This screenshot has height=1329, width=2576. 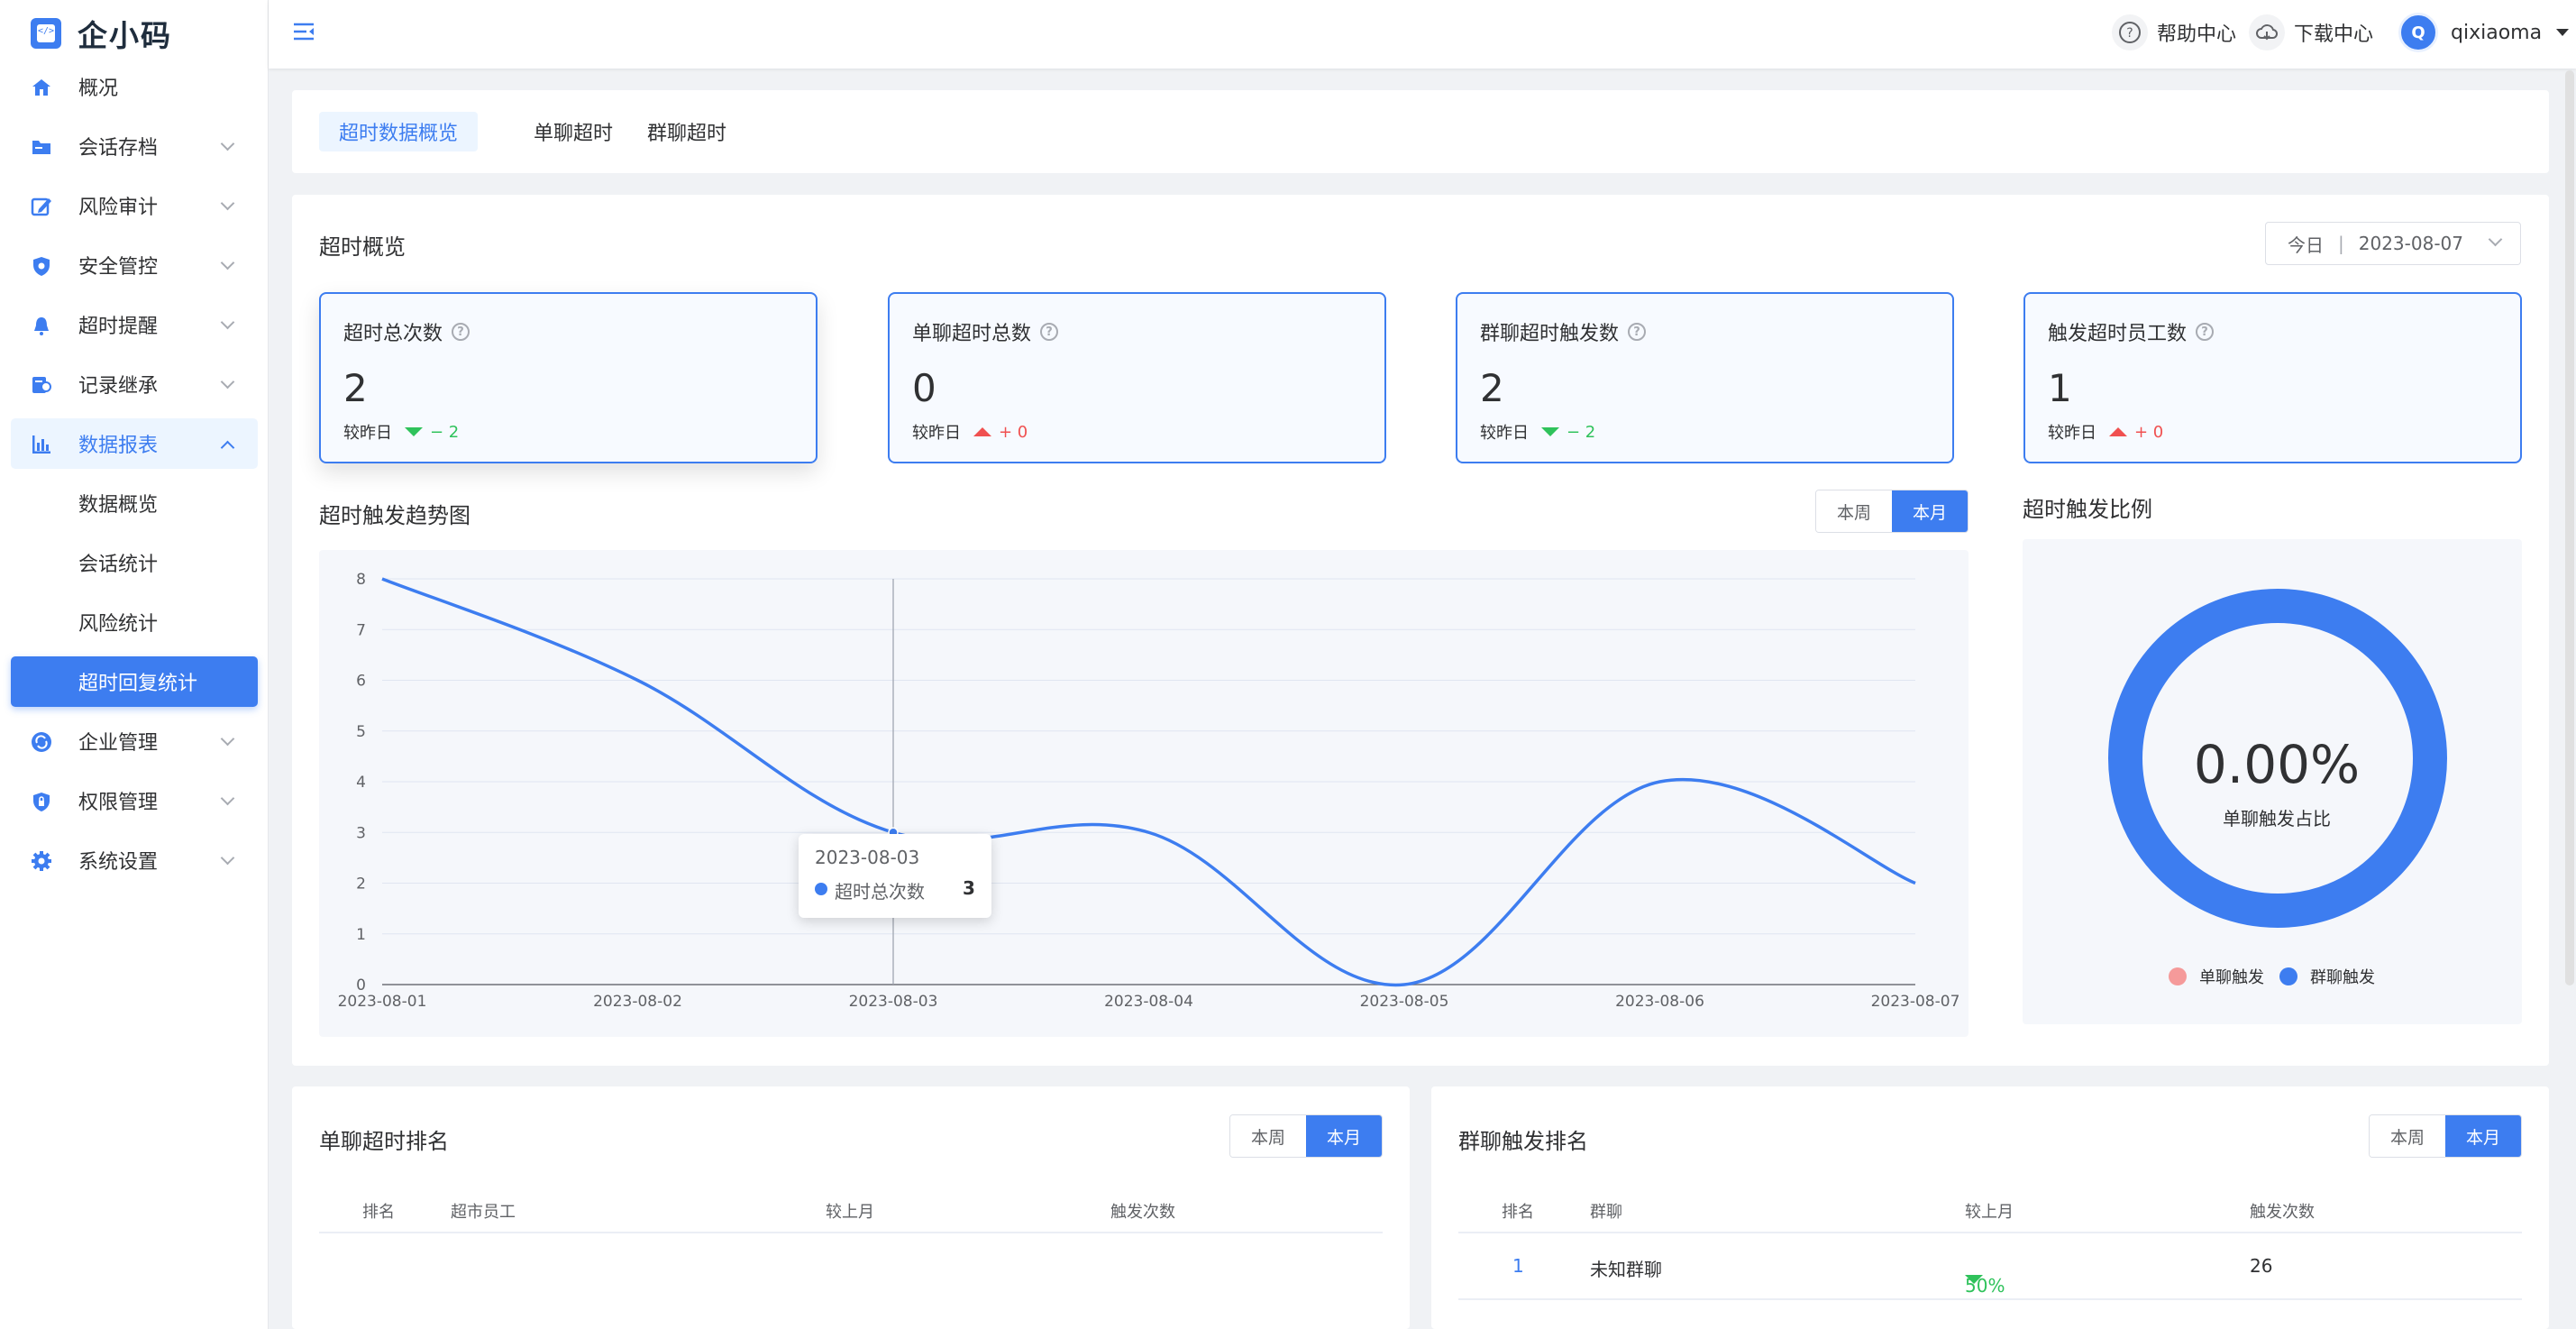 I want to click on help-icon: ?, so click(x=2130, y=32).